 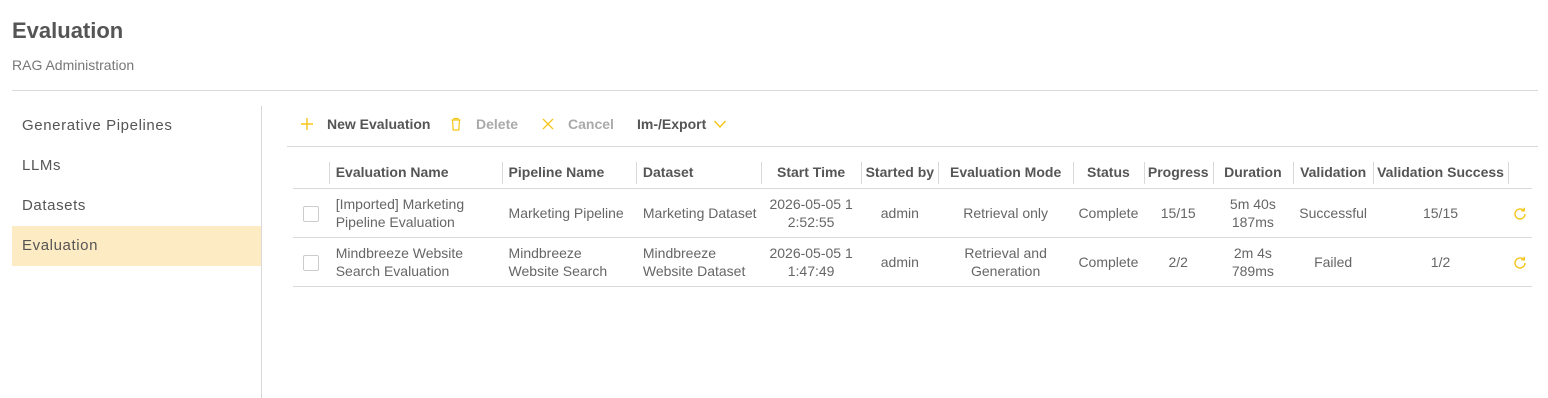 What do you see at coordinates (1252, 270) in the screenshot?
I see `duration: 789ms` at bounding box center [1252, 270].